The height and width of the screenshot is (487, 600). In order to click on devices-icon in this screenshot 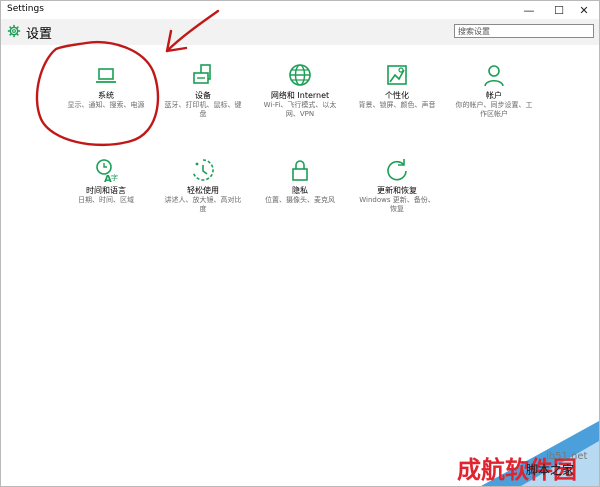, I will do `click(202, 74)`.